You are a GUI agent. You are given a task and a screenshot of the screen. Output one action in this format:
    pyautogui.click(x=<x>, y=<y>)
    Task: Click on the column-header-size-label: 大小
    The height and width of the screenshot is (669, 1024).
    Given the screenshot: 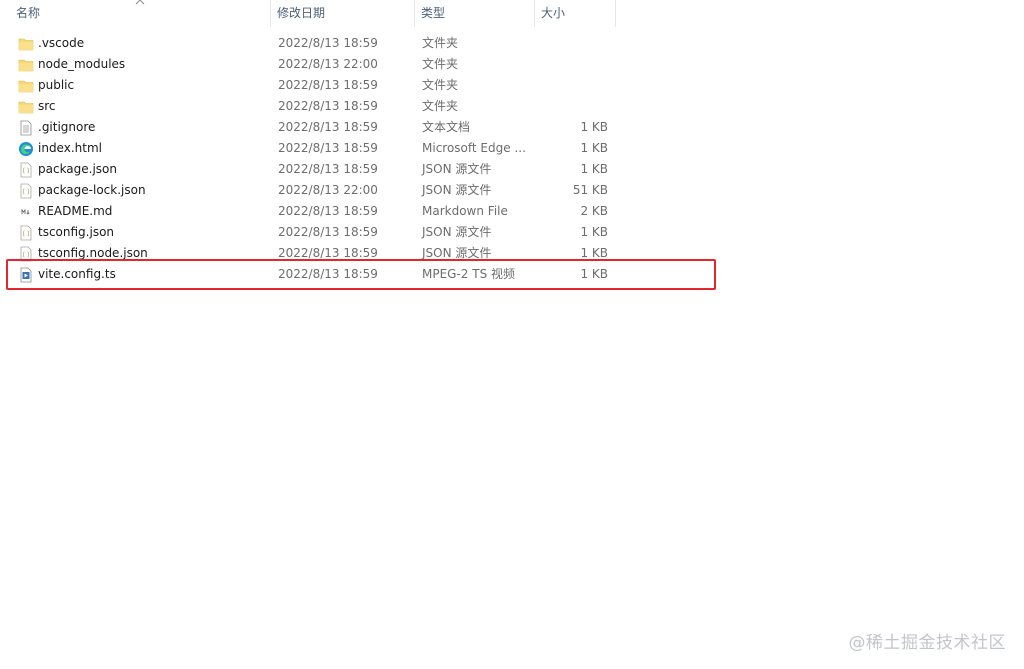 What is the action you would take?
    pyautogui.click(x=553, y=13)
    